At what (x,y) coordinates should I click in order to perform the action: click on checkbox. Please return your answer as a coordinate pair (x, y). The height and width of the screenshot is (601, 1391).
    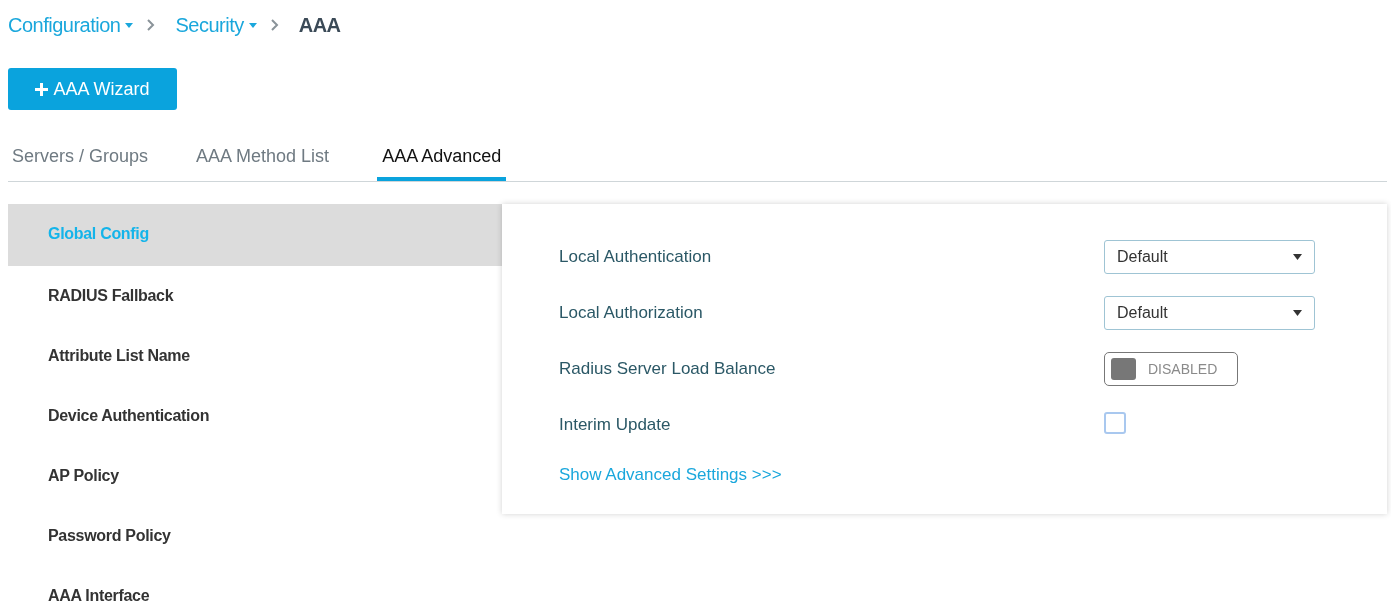
    Looking at the image, I should click on (1115, 423).